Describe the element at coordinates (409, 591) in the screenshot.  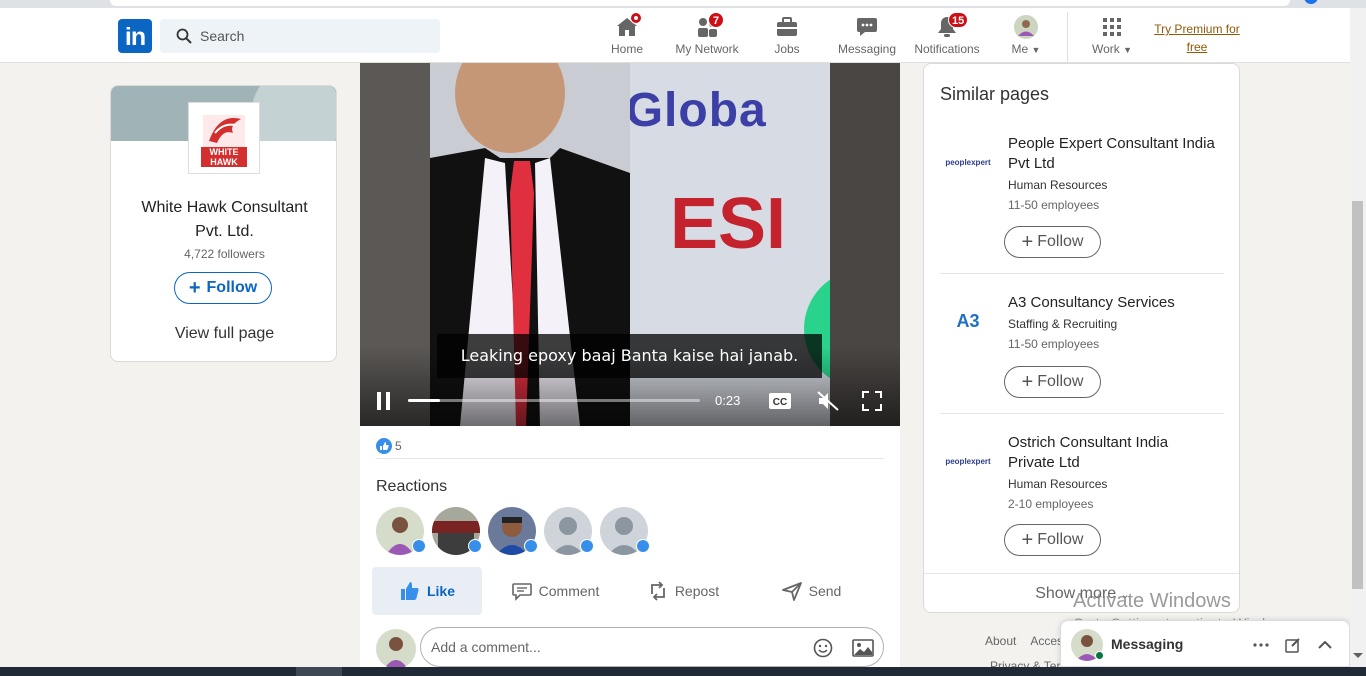
I see `like-icon` at that location.